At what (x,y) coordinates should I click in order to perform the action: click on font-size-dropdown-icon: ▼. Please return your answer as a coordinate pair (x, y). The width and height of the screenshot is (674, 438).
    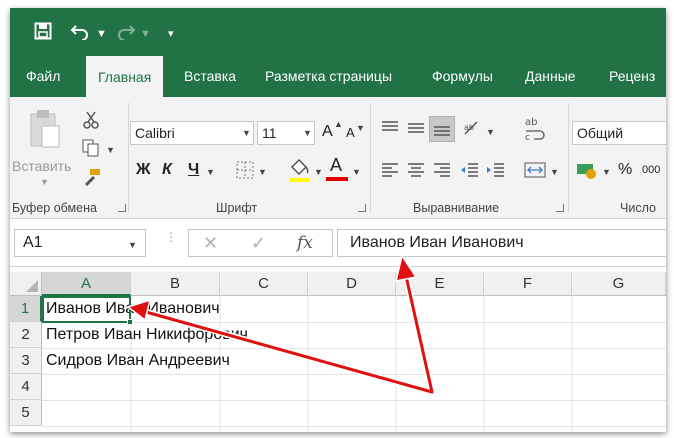
    Looking at the image, I should click on (307, 133).